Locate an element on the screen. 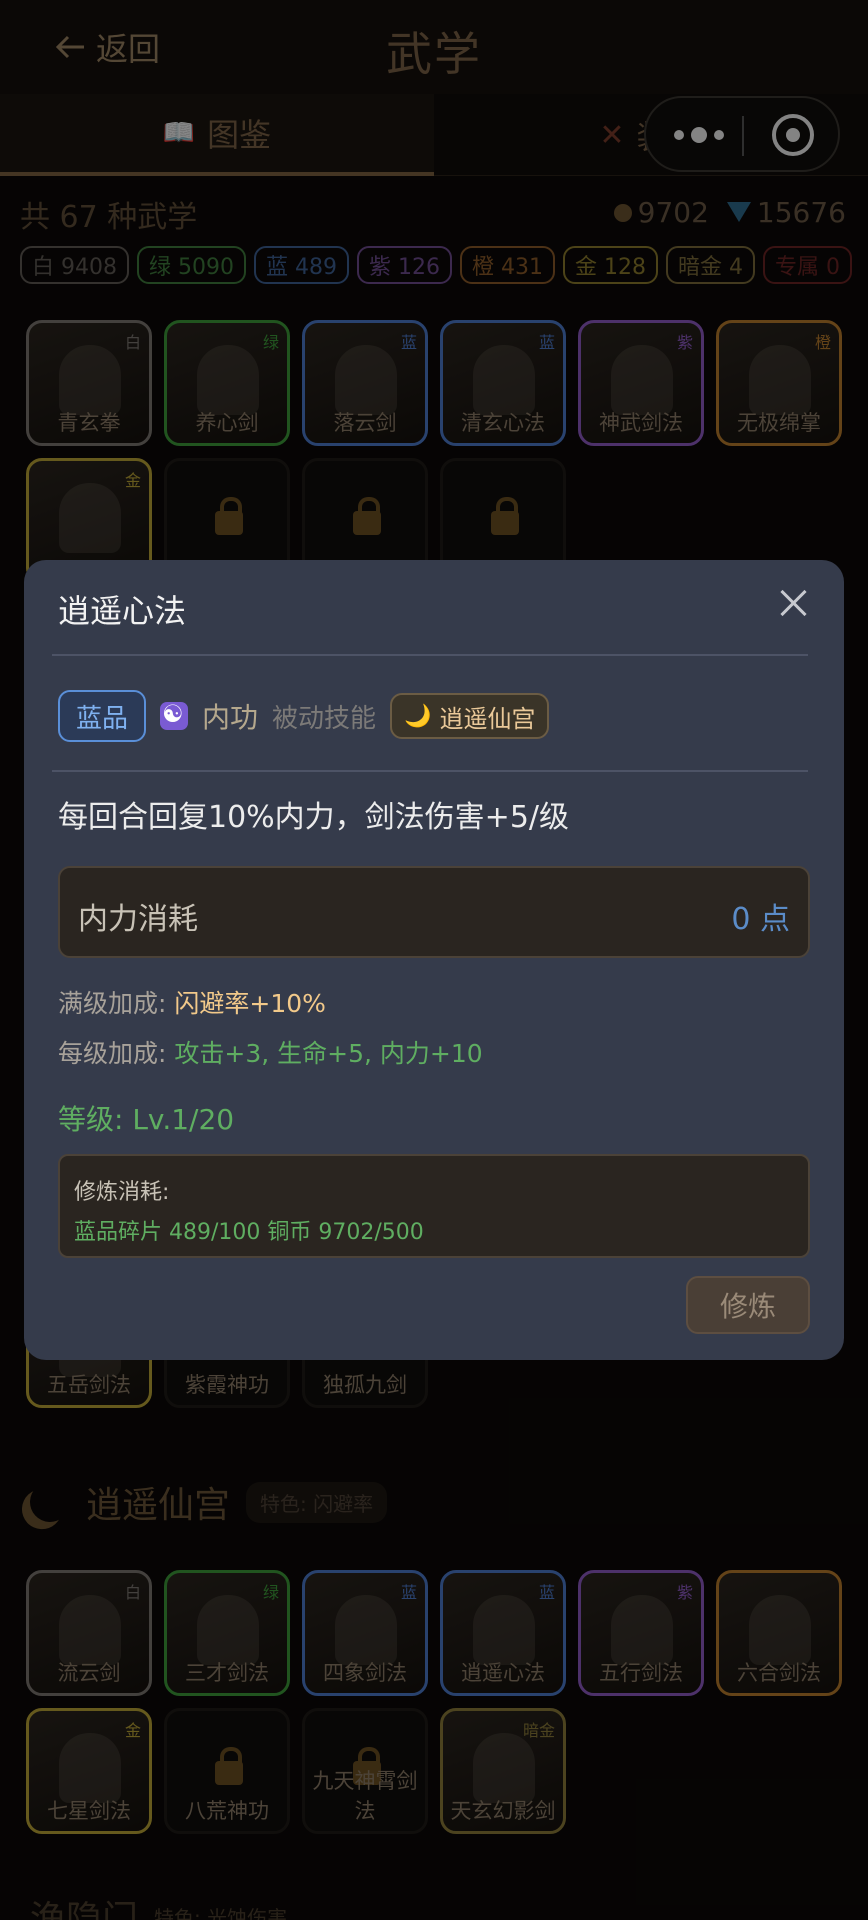 Image resolution: width=868 pixels, height=1920 pixels. skill-type: 内功 is located at coordinates (230, 717).